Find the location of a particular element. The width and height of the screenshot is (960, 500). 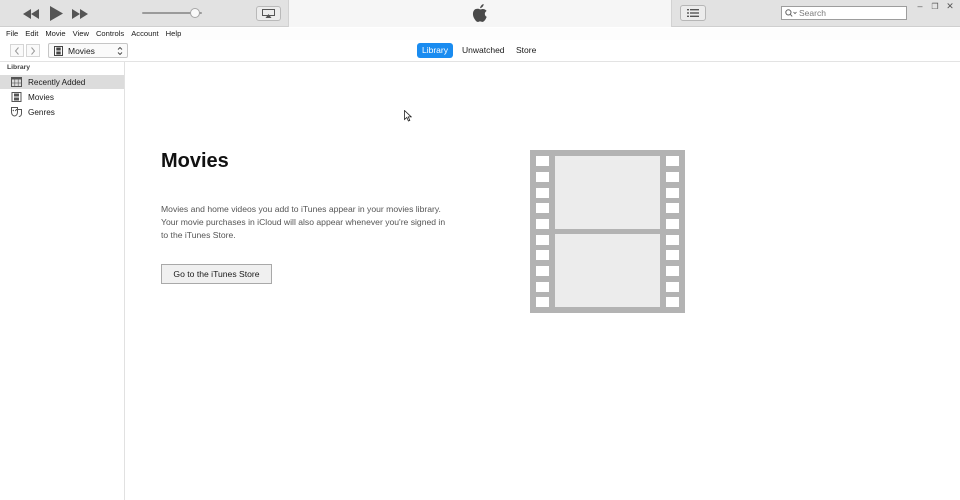

up-next-list-button is located at coordinates (693, 13).